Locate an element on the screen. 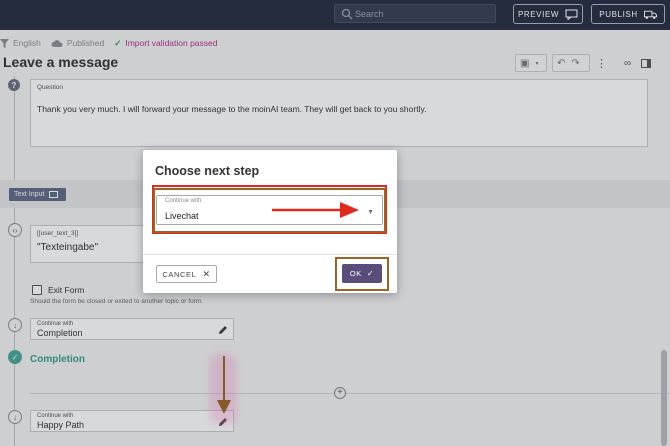 This screenshot has width=670, height=446. dialog-divider is located at coordinates (270, 254).